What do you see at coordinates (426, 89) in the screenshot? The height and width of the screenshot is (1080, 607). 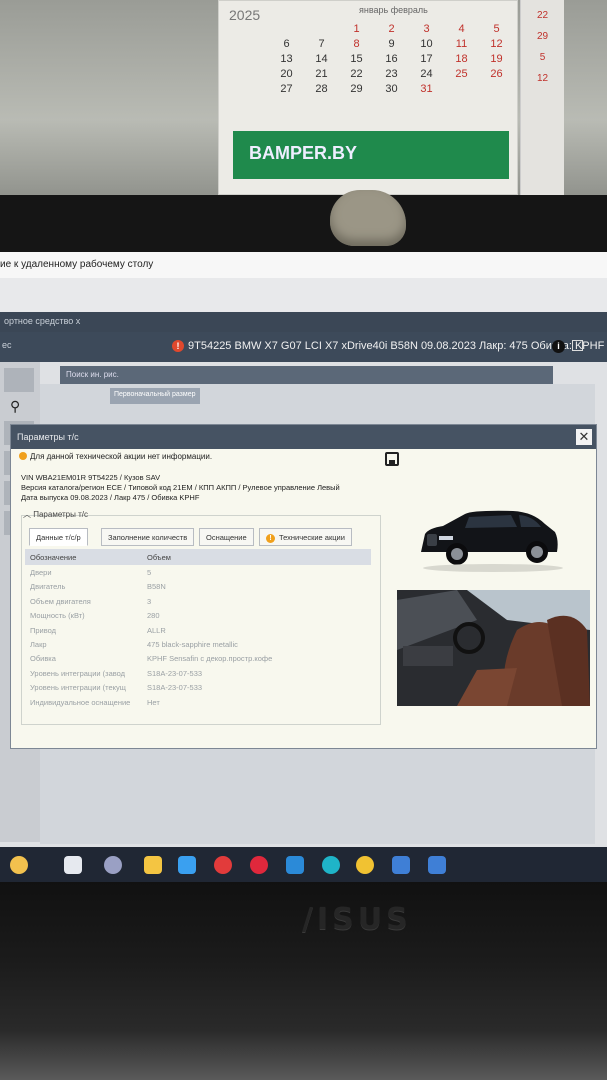 I see `calendar-day: 31` at bounding box center [426, 89].